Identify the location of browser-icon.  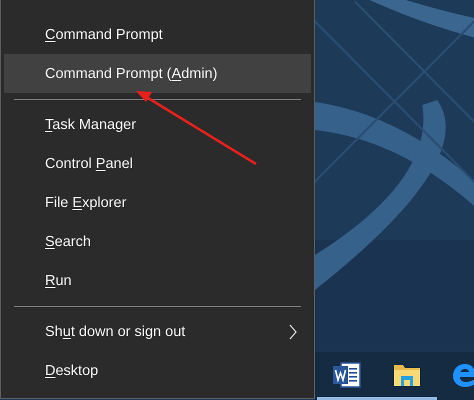
(463, 375).